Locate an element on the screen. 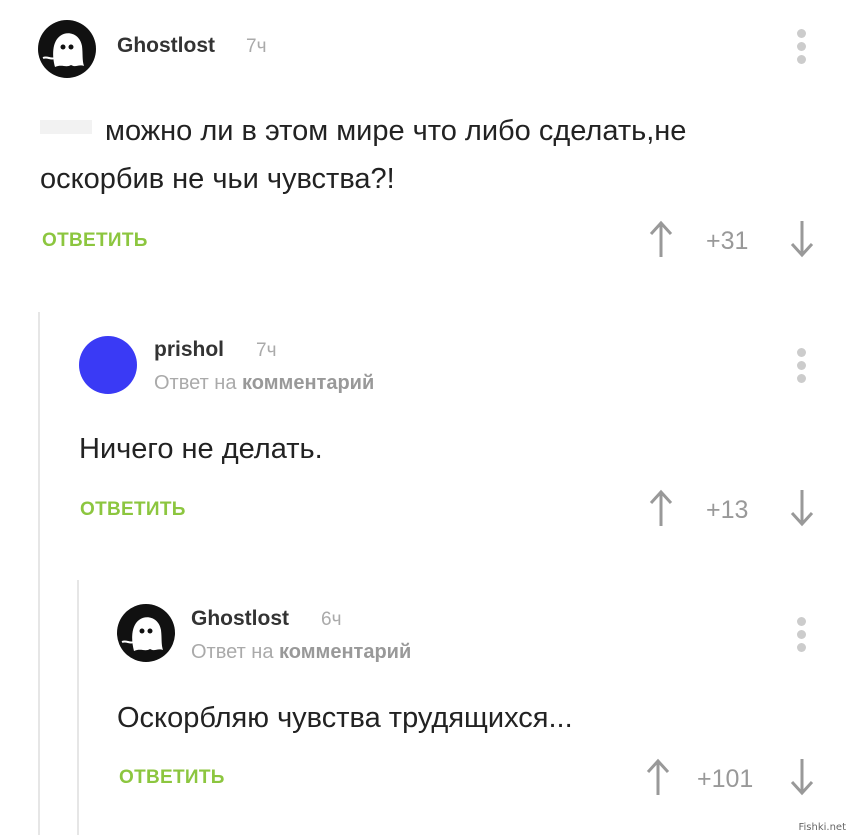 This screenshot has width=850, height=835. vote-score: +31 is located at coordinates (727, 241).